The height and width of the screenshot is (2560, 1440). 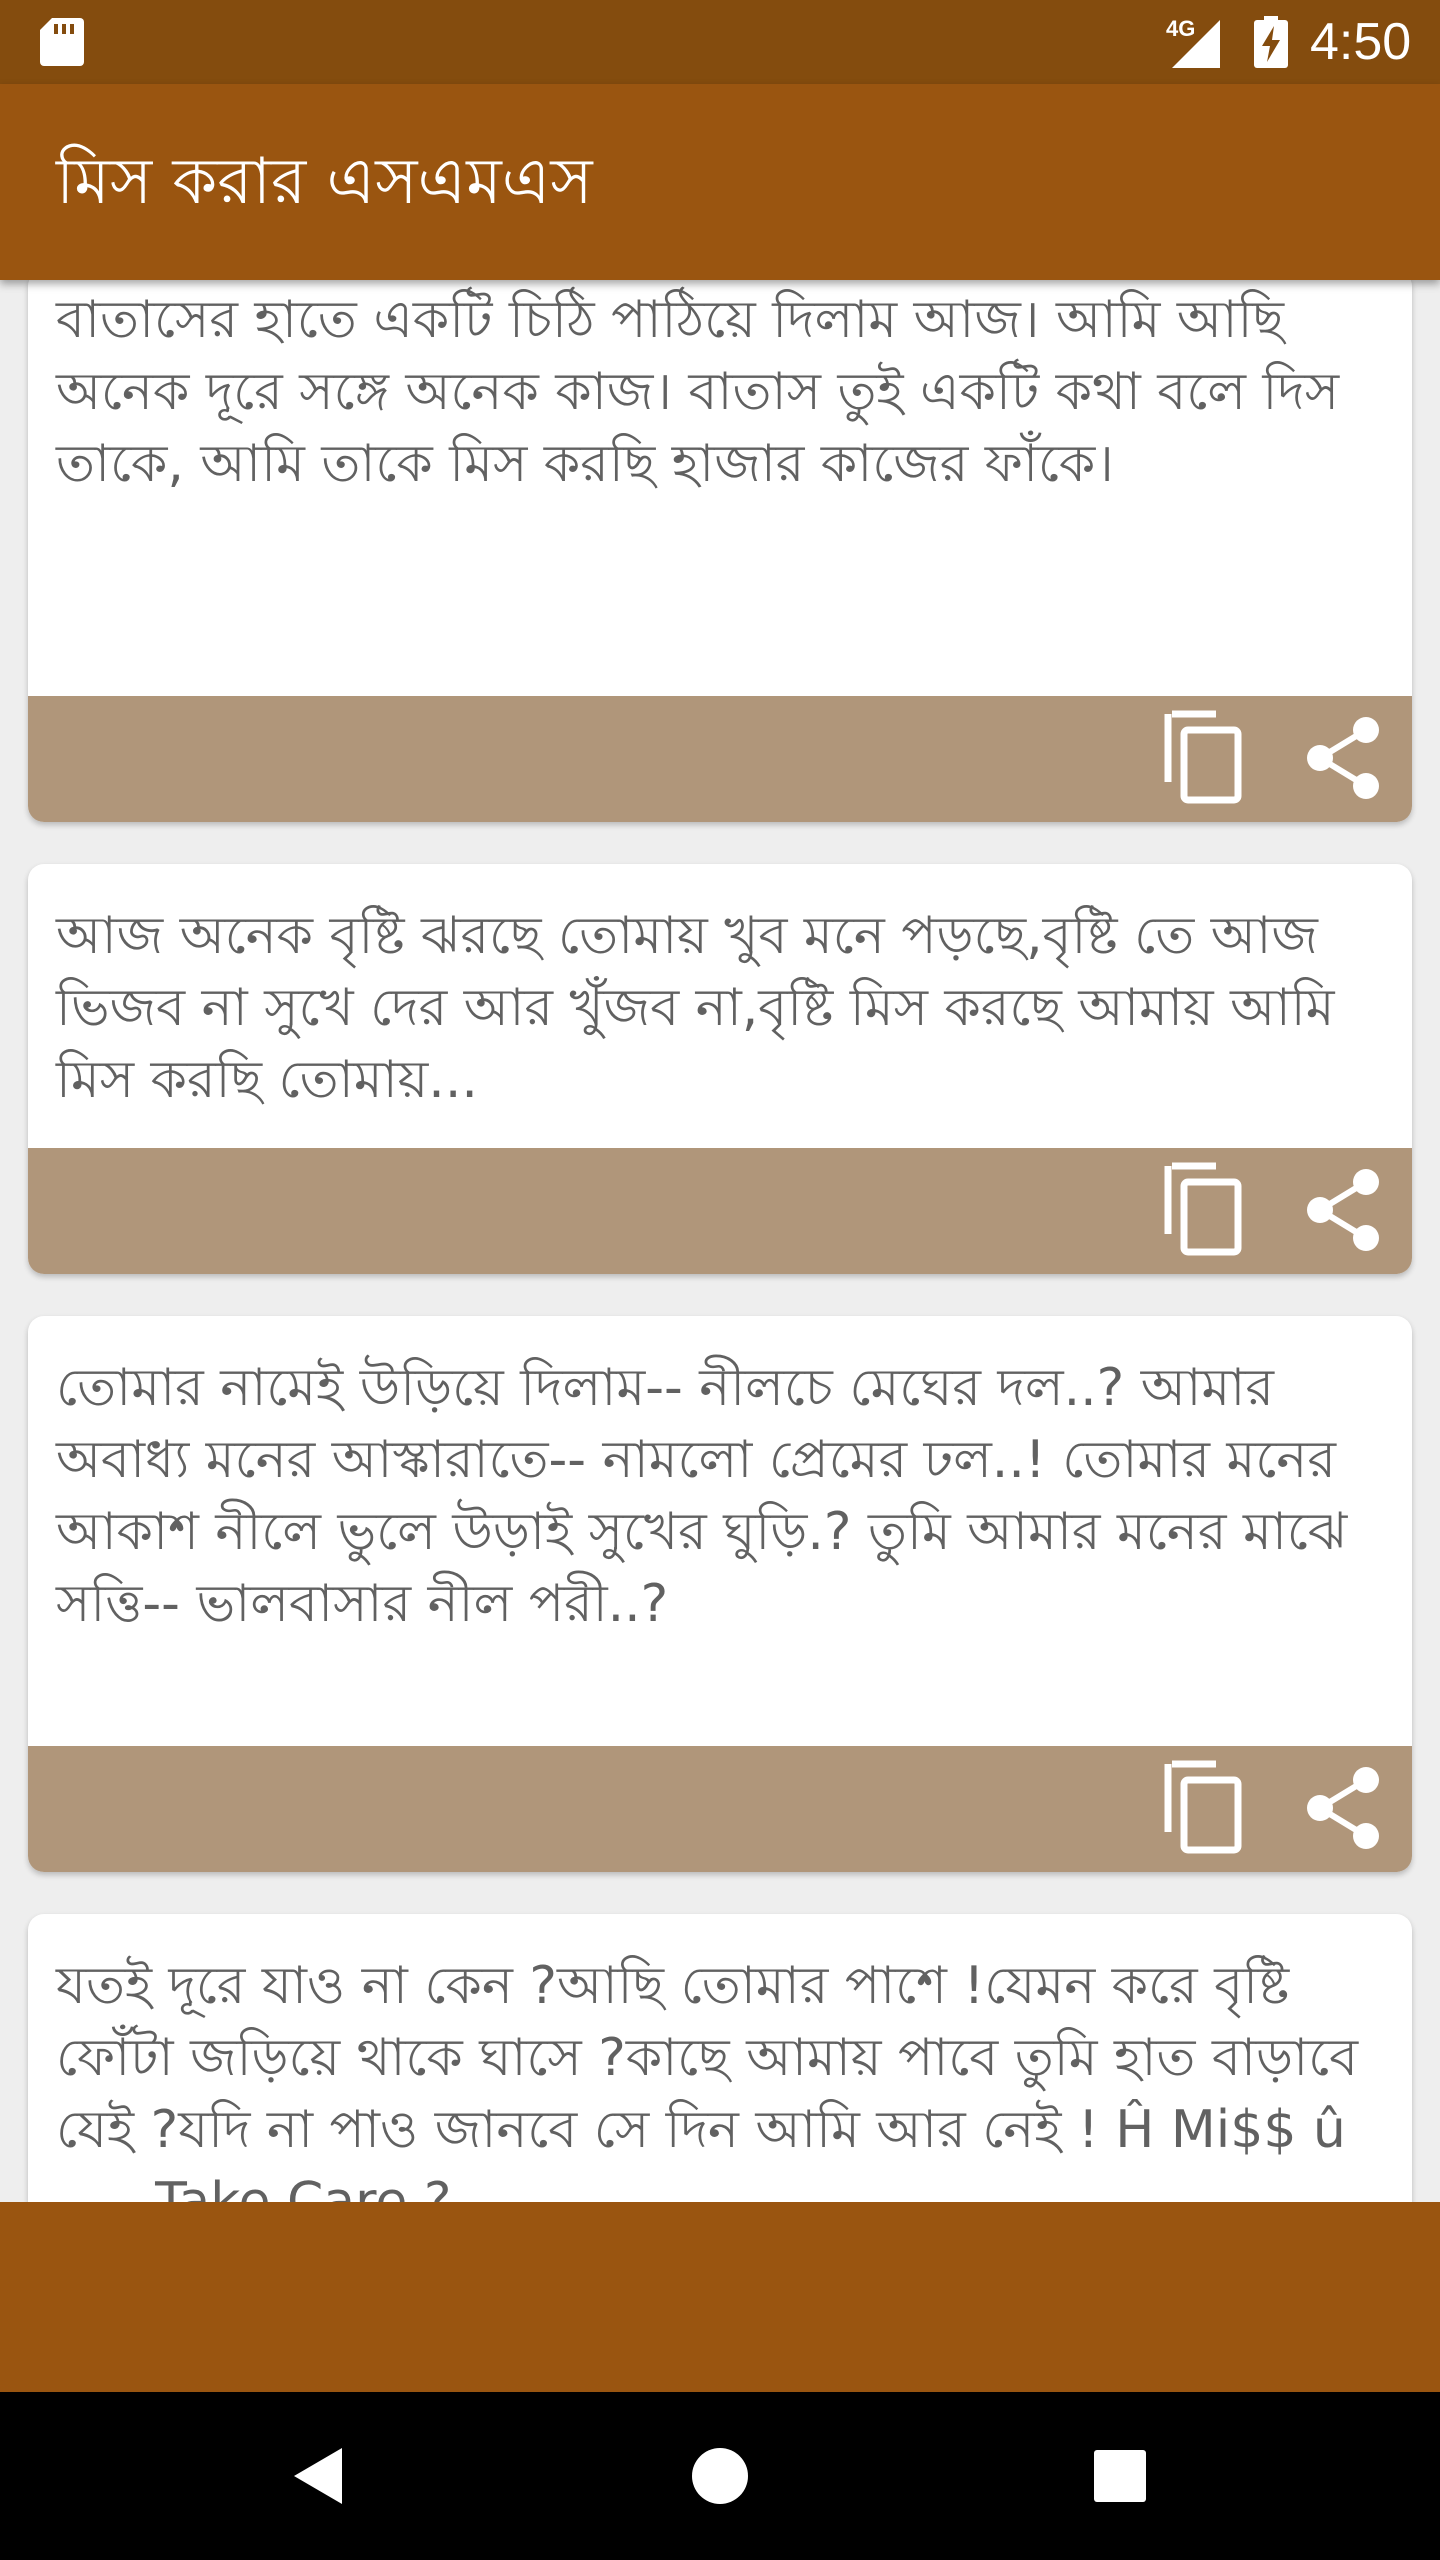 What do you see at coordinates (720, 42) in the screenshot?
I see `status-bar: 4G 4:50` at bounding box center [720, 42].